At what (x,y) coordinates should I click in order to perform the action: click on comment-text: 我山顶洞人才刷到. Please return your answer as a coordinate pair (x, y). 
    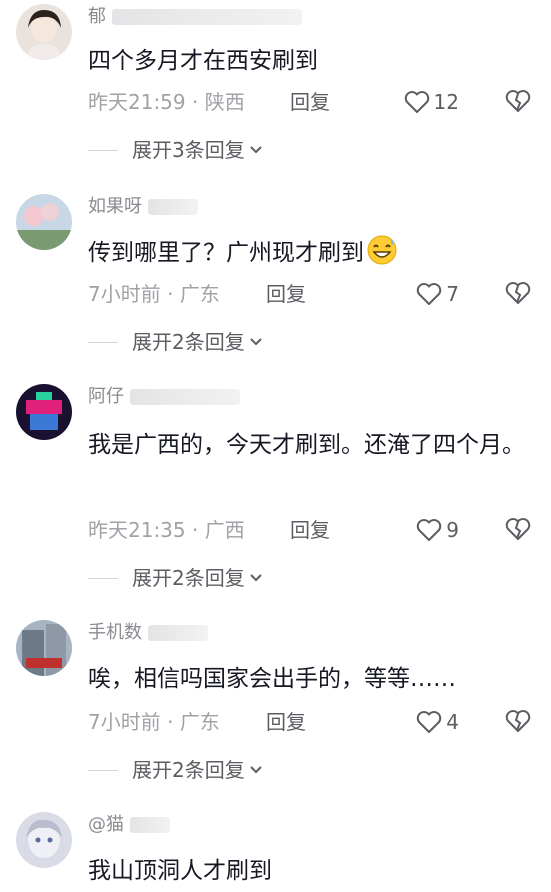
    Looking at the image, I should click on (180, 871).